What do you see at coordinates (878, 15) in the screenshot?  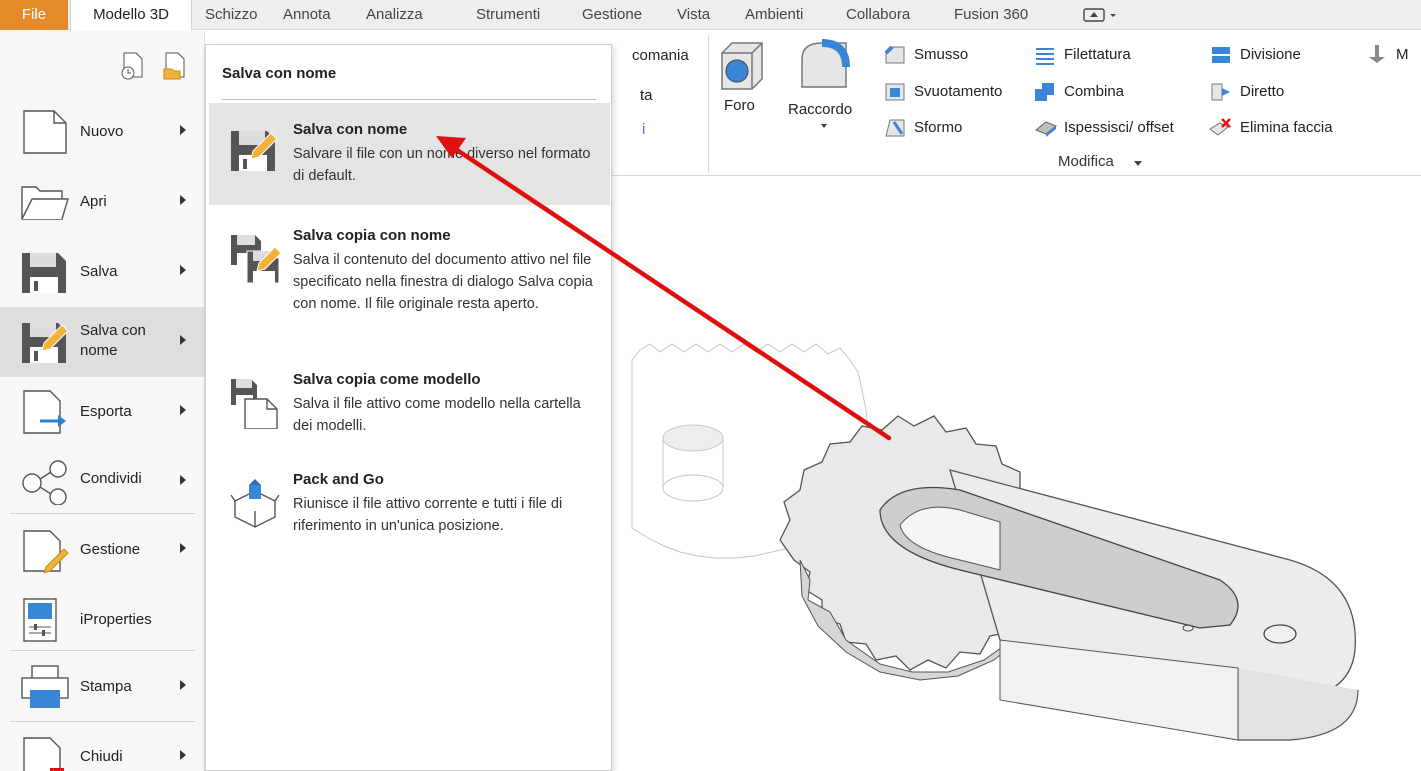 I see `tab-collabora: Collabora` at bounding box center [878, 15].